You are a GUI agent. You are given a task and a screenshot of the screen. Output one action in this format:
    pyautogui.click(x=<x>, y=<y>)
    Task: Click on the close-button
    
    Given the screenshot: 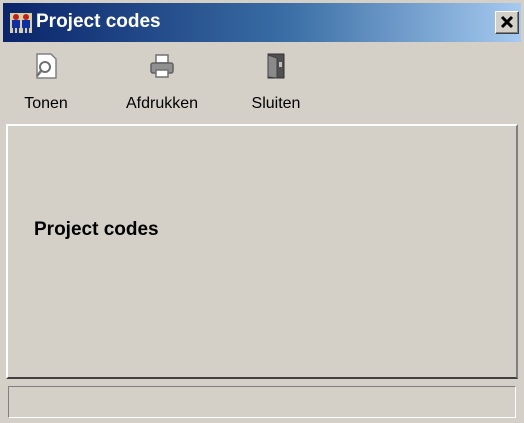 What is the action you would take?
    pyautogui.click(x=507, y=22)
    